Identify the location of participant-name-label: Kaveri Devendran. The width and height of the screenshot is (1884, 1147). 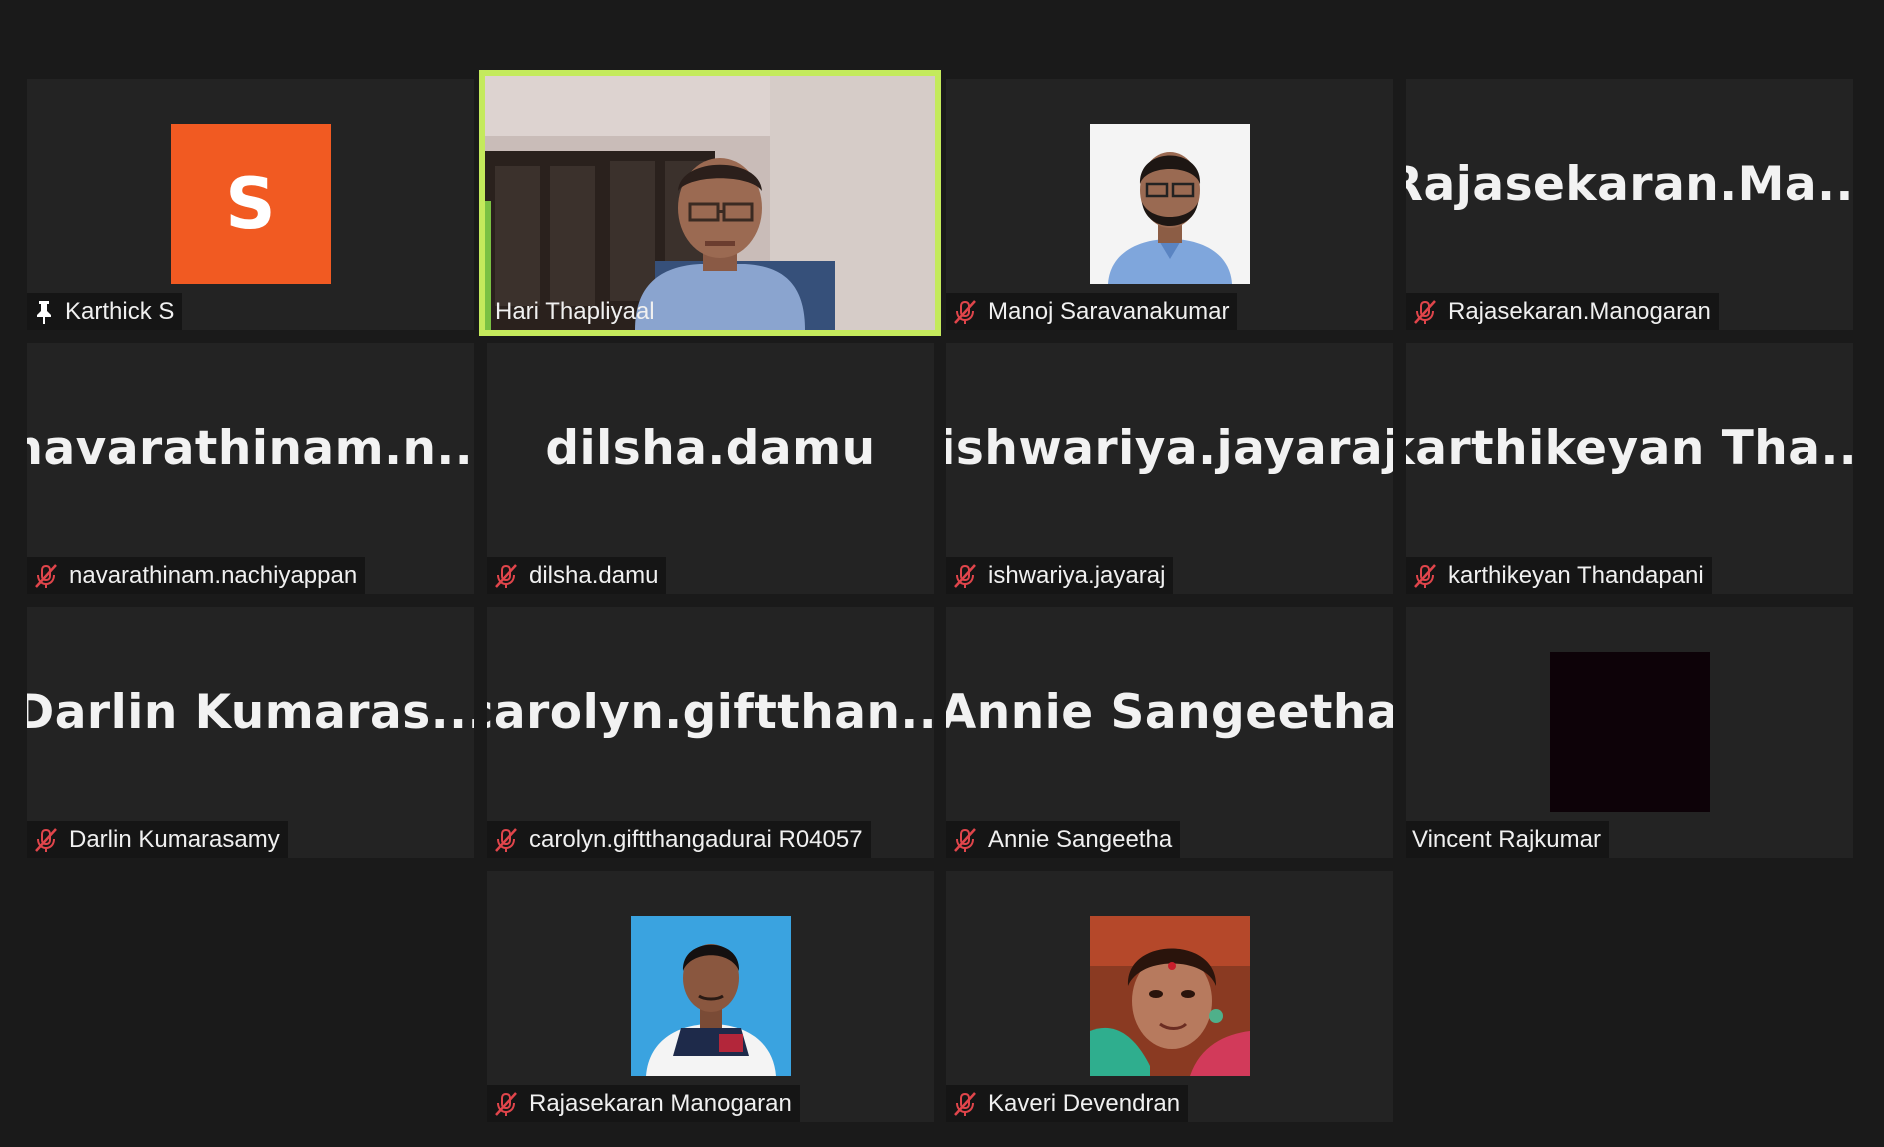
(1067, 1103).